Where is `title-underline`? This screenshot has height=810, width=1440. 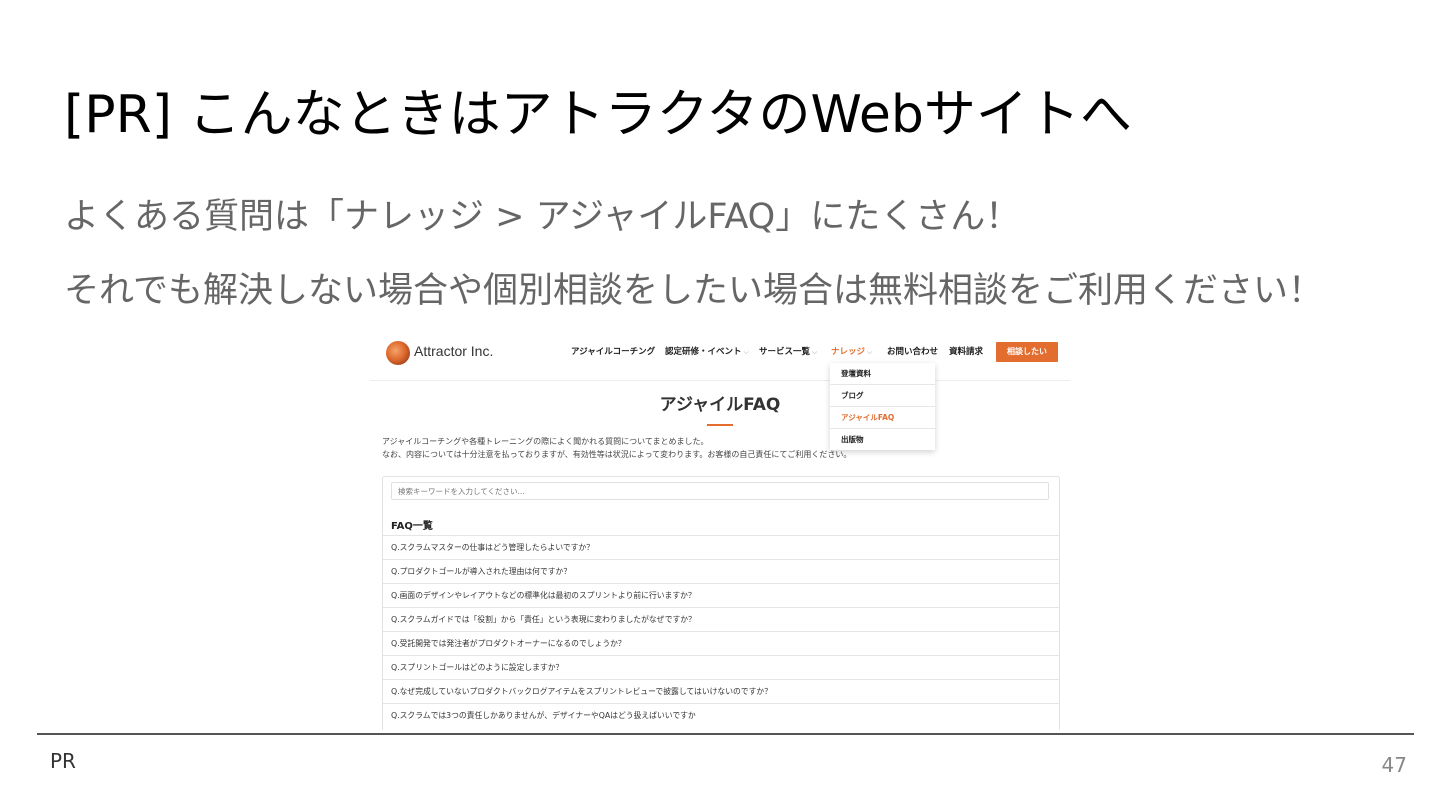
title-underline is located at coordinates (720, 425).